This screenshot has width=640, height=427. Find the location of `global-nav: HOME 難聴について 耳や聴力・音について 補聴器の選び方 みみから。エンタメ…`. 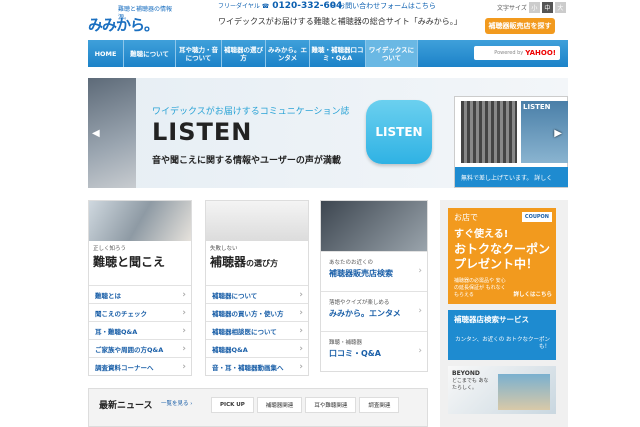

global-nav: HOME 難聴について 耳や聴力・音について 補聴器の選び方 みみから。エンタメ… is located at coordinates (328, 53).